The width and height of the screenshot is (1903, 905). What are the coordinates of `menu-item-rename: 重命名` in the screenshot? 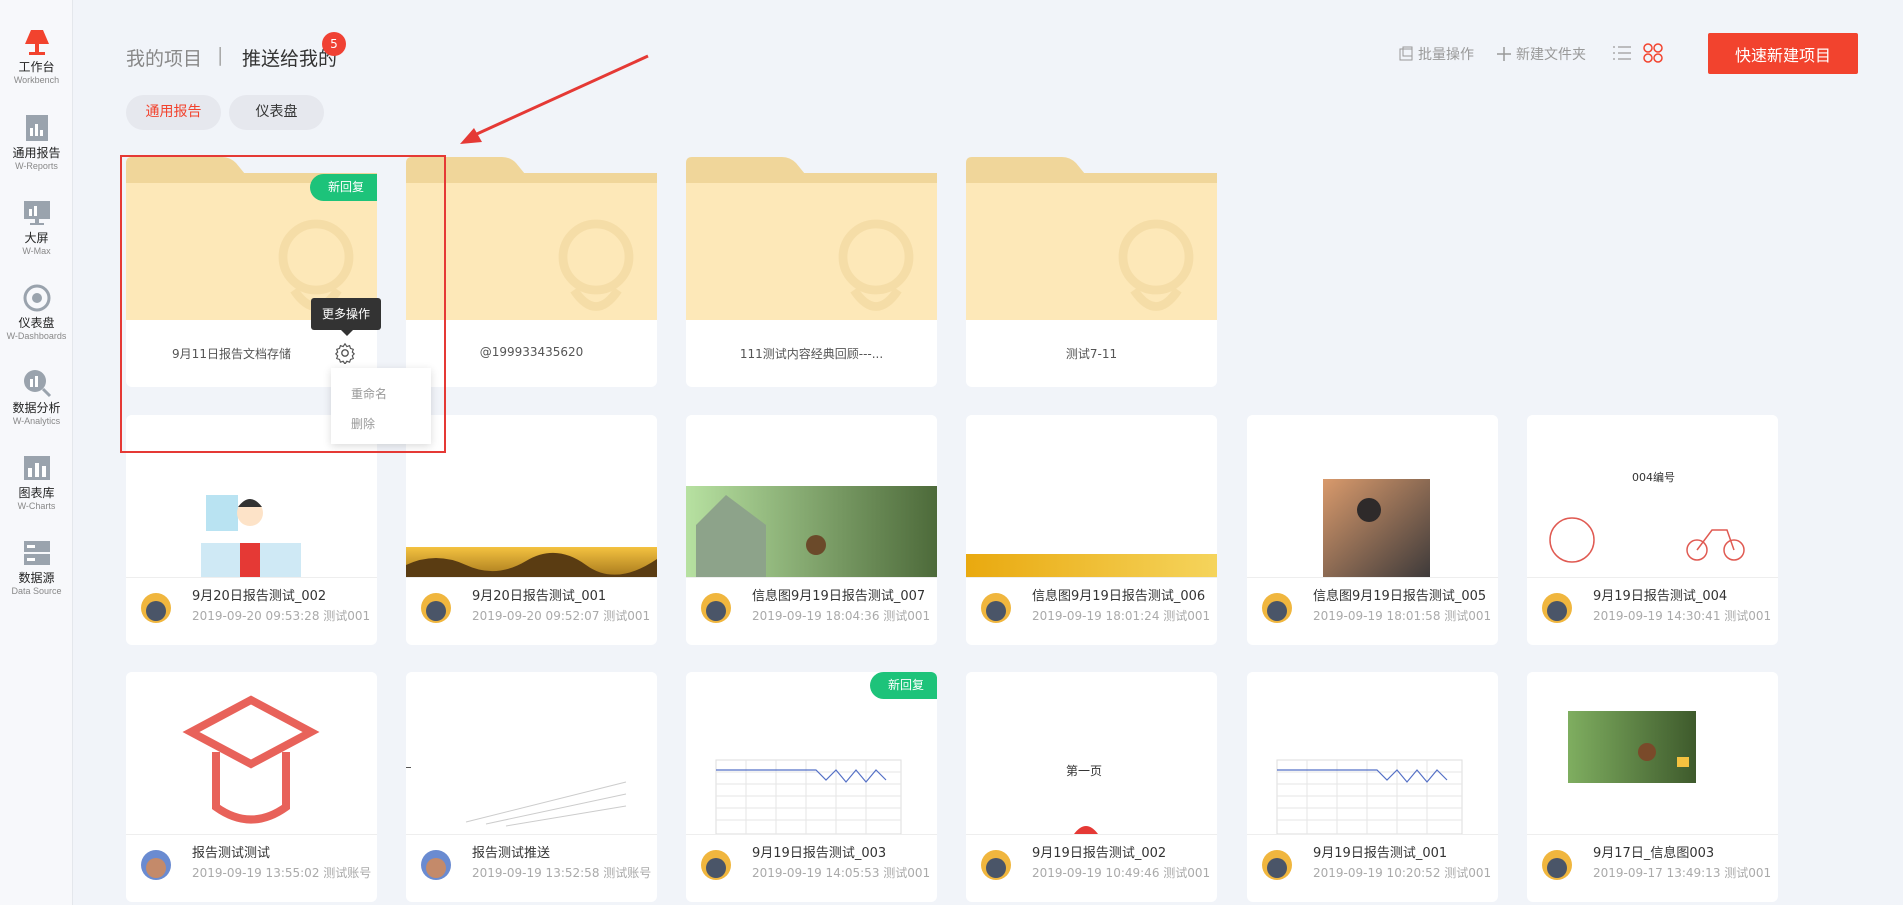 It's located at (369, 393).